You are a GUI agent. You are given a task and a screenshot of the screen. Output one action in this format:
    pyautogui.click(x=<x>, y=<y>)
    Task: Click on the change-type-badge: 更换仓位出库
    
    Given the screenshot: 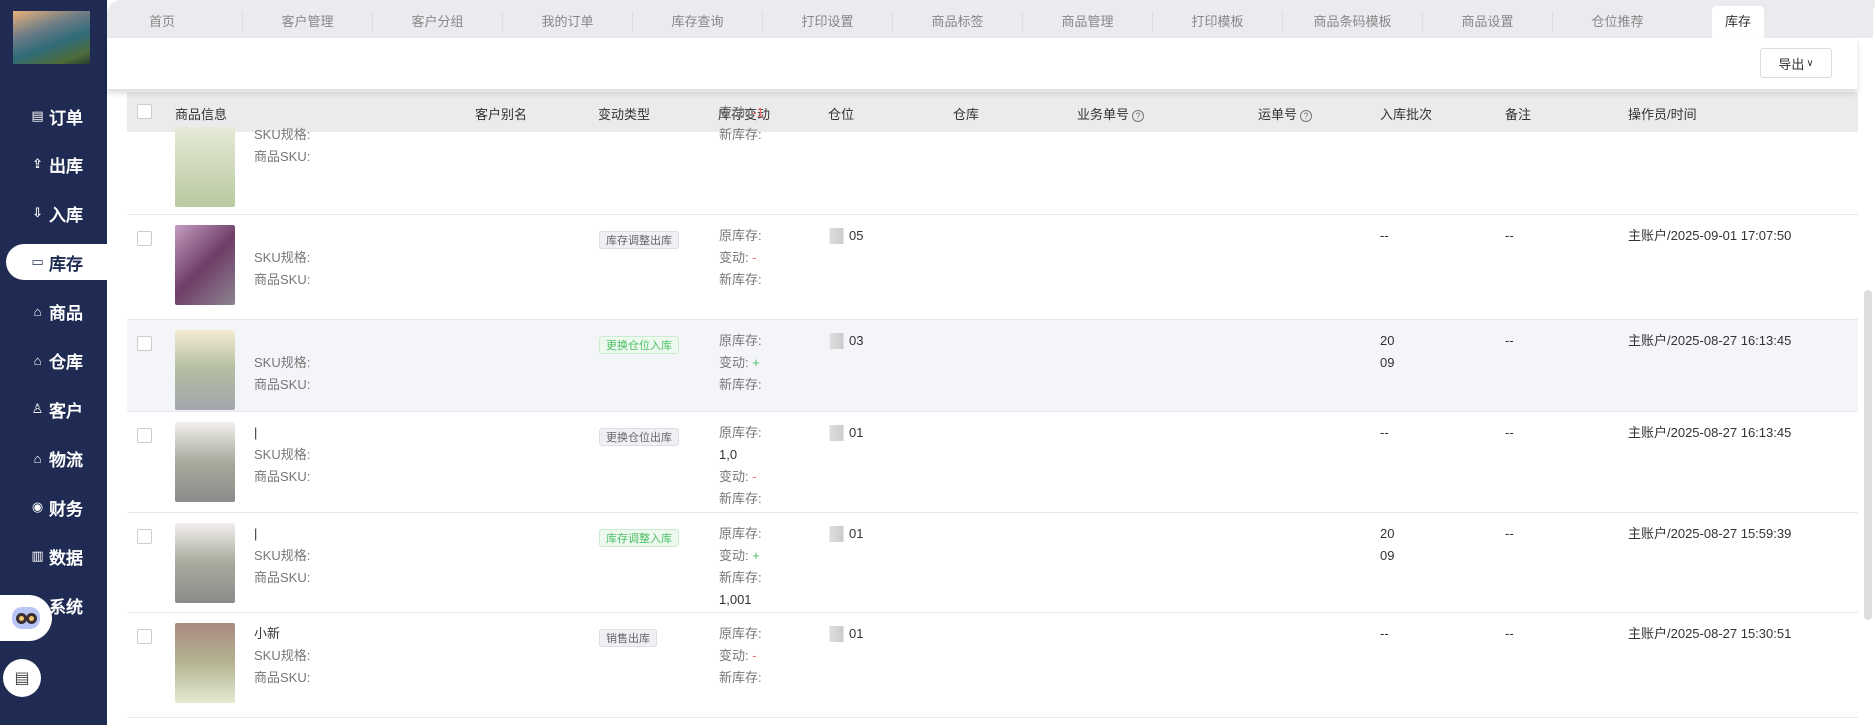 What is the action you would take?
    pyautogui.click(x=639, y=437)
    